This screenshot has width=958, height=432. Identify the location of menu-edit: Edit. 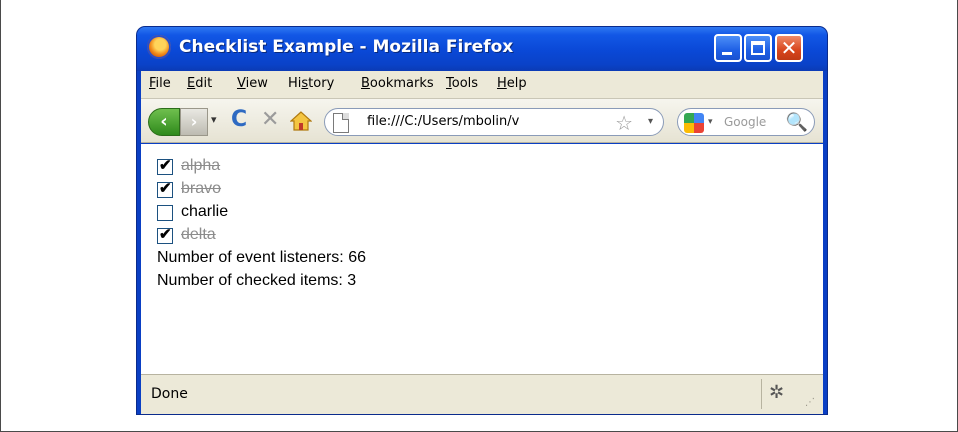
(199, 83).